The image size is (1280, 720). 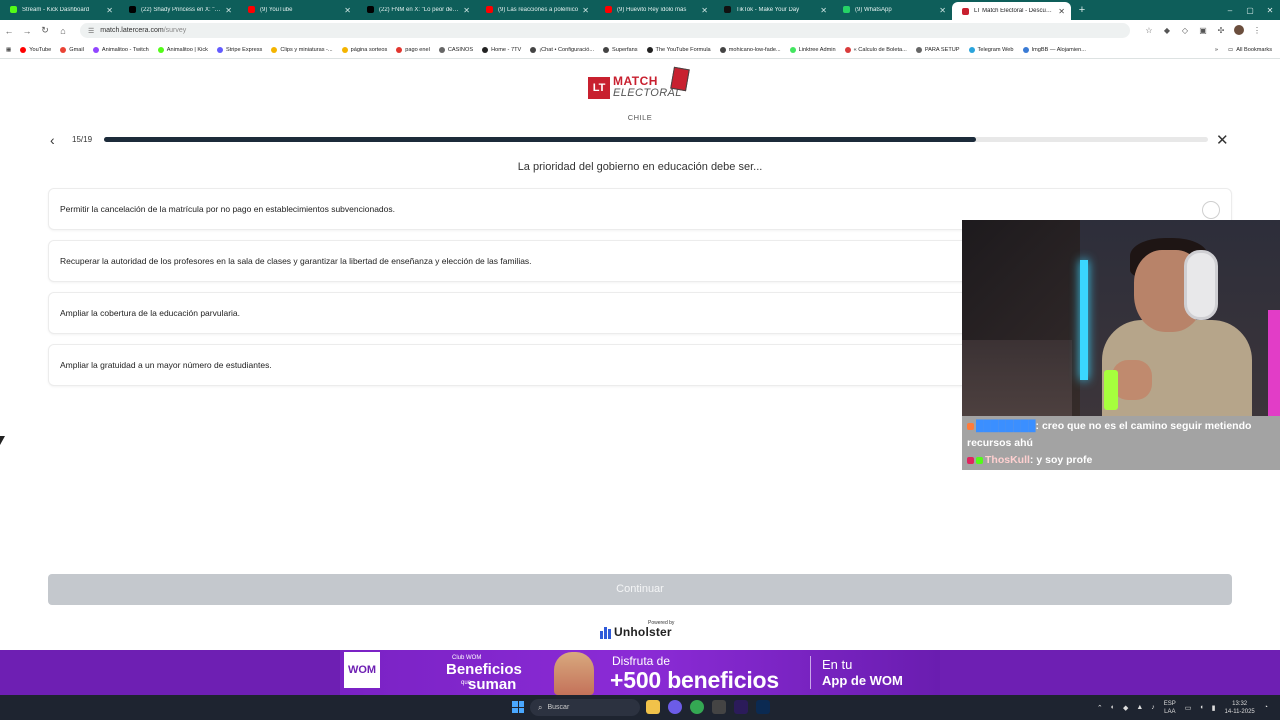 What do you see at coordinates (52, 140) in the screenshot?
I see `chevron-left-icon: ‹` at bounding box center [52, 140].